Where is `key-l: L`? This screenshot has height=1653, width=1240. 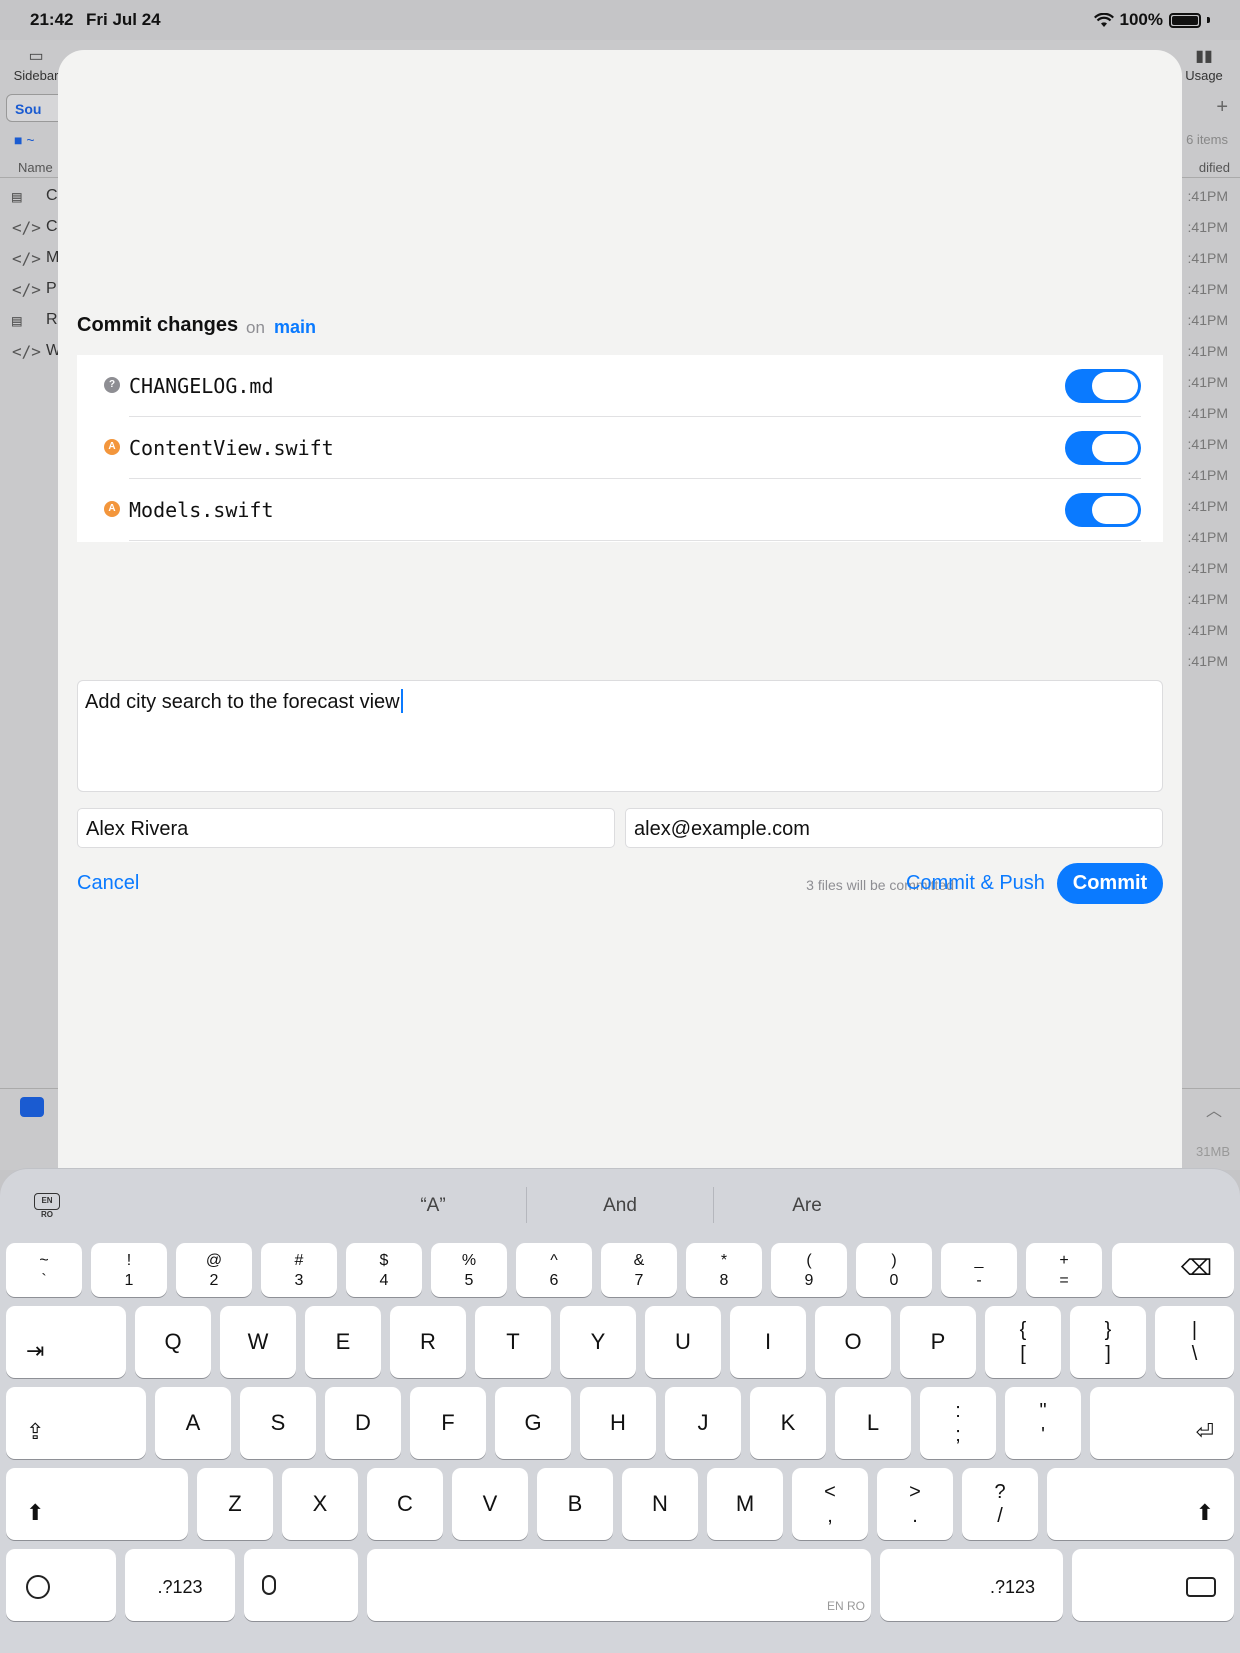 key-l: L is located at coordinates (873, 1423).